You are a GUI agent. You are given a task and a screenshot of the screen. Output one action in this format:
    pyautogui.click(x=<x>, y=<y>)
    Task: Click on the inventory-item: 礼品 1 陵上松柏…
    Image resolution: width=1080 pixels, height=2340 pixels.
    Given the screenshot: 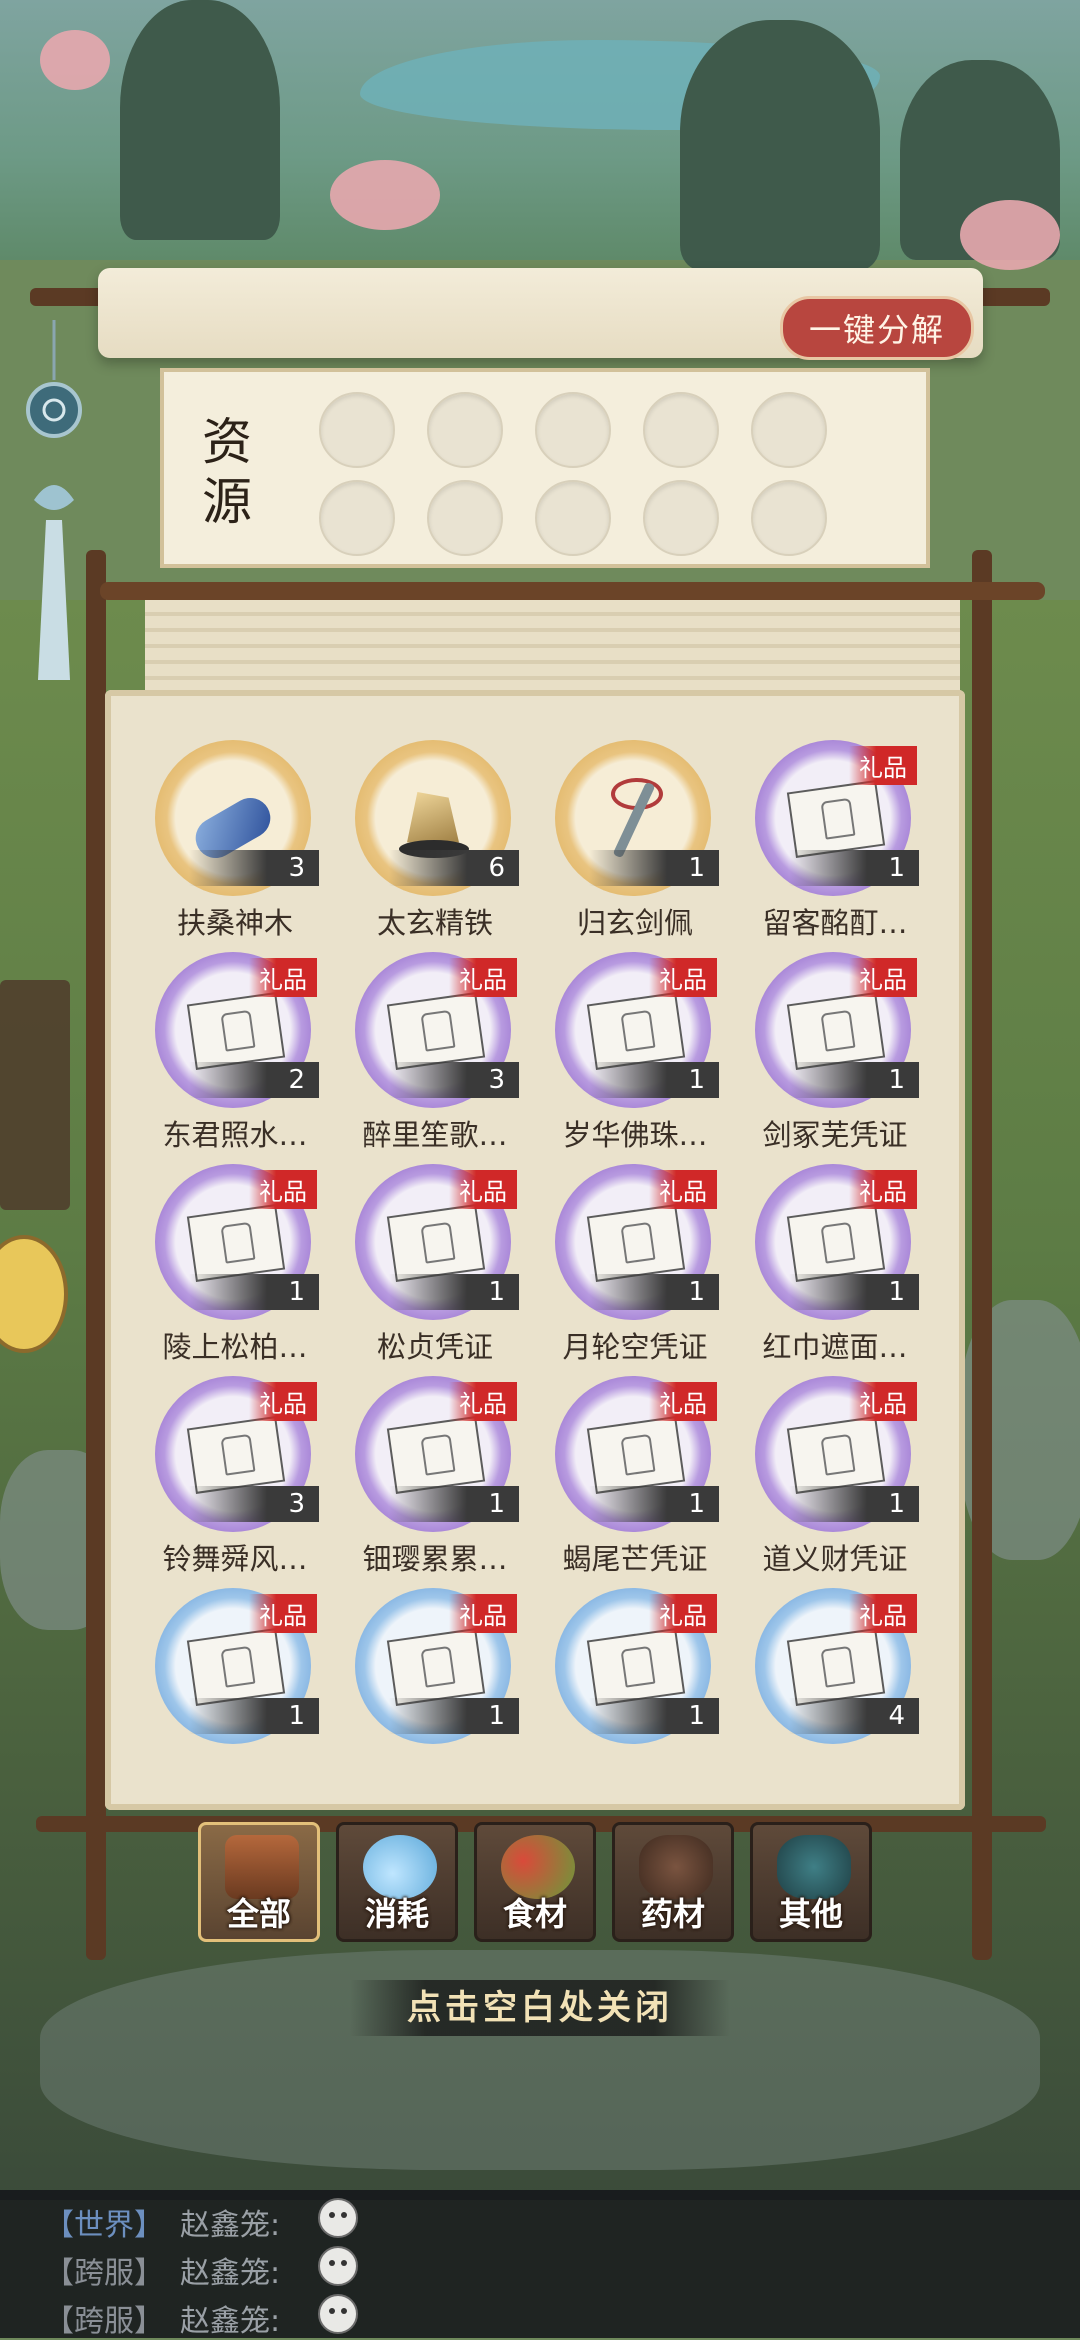 What is the action you would take?
    pyautogui.click(x=227, y=1264)
    